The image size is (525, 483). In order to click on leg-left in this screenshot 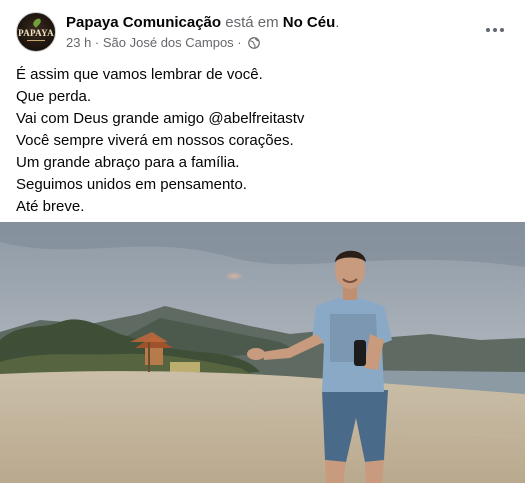, I will do `click(335, 471)`.